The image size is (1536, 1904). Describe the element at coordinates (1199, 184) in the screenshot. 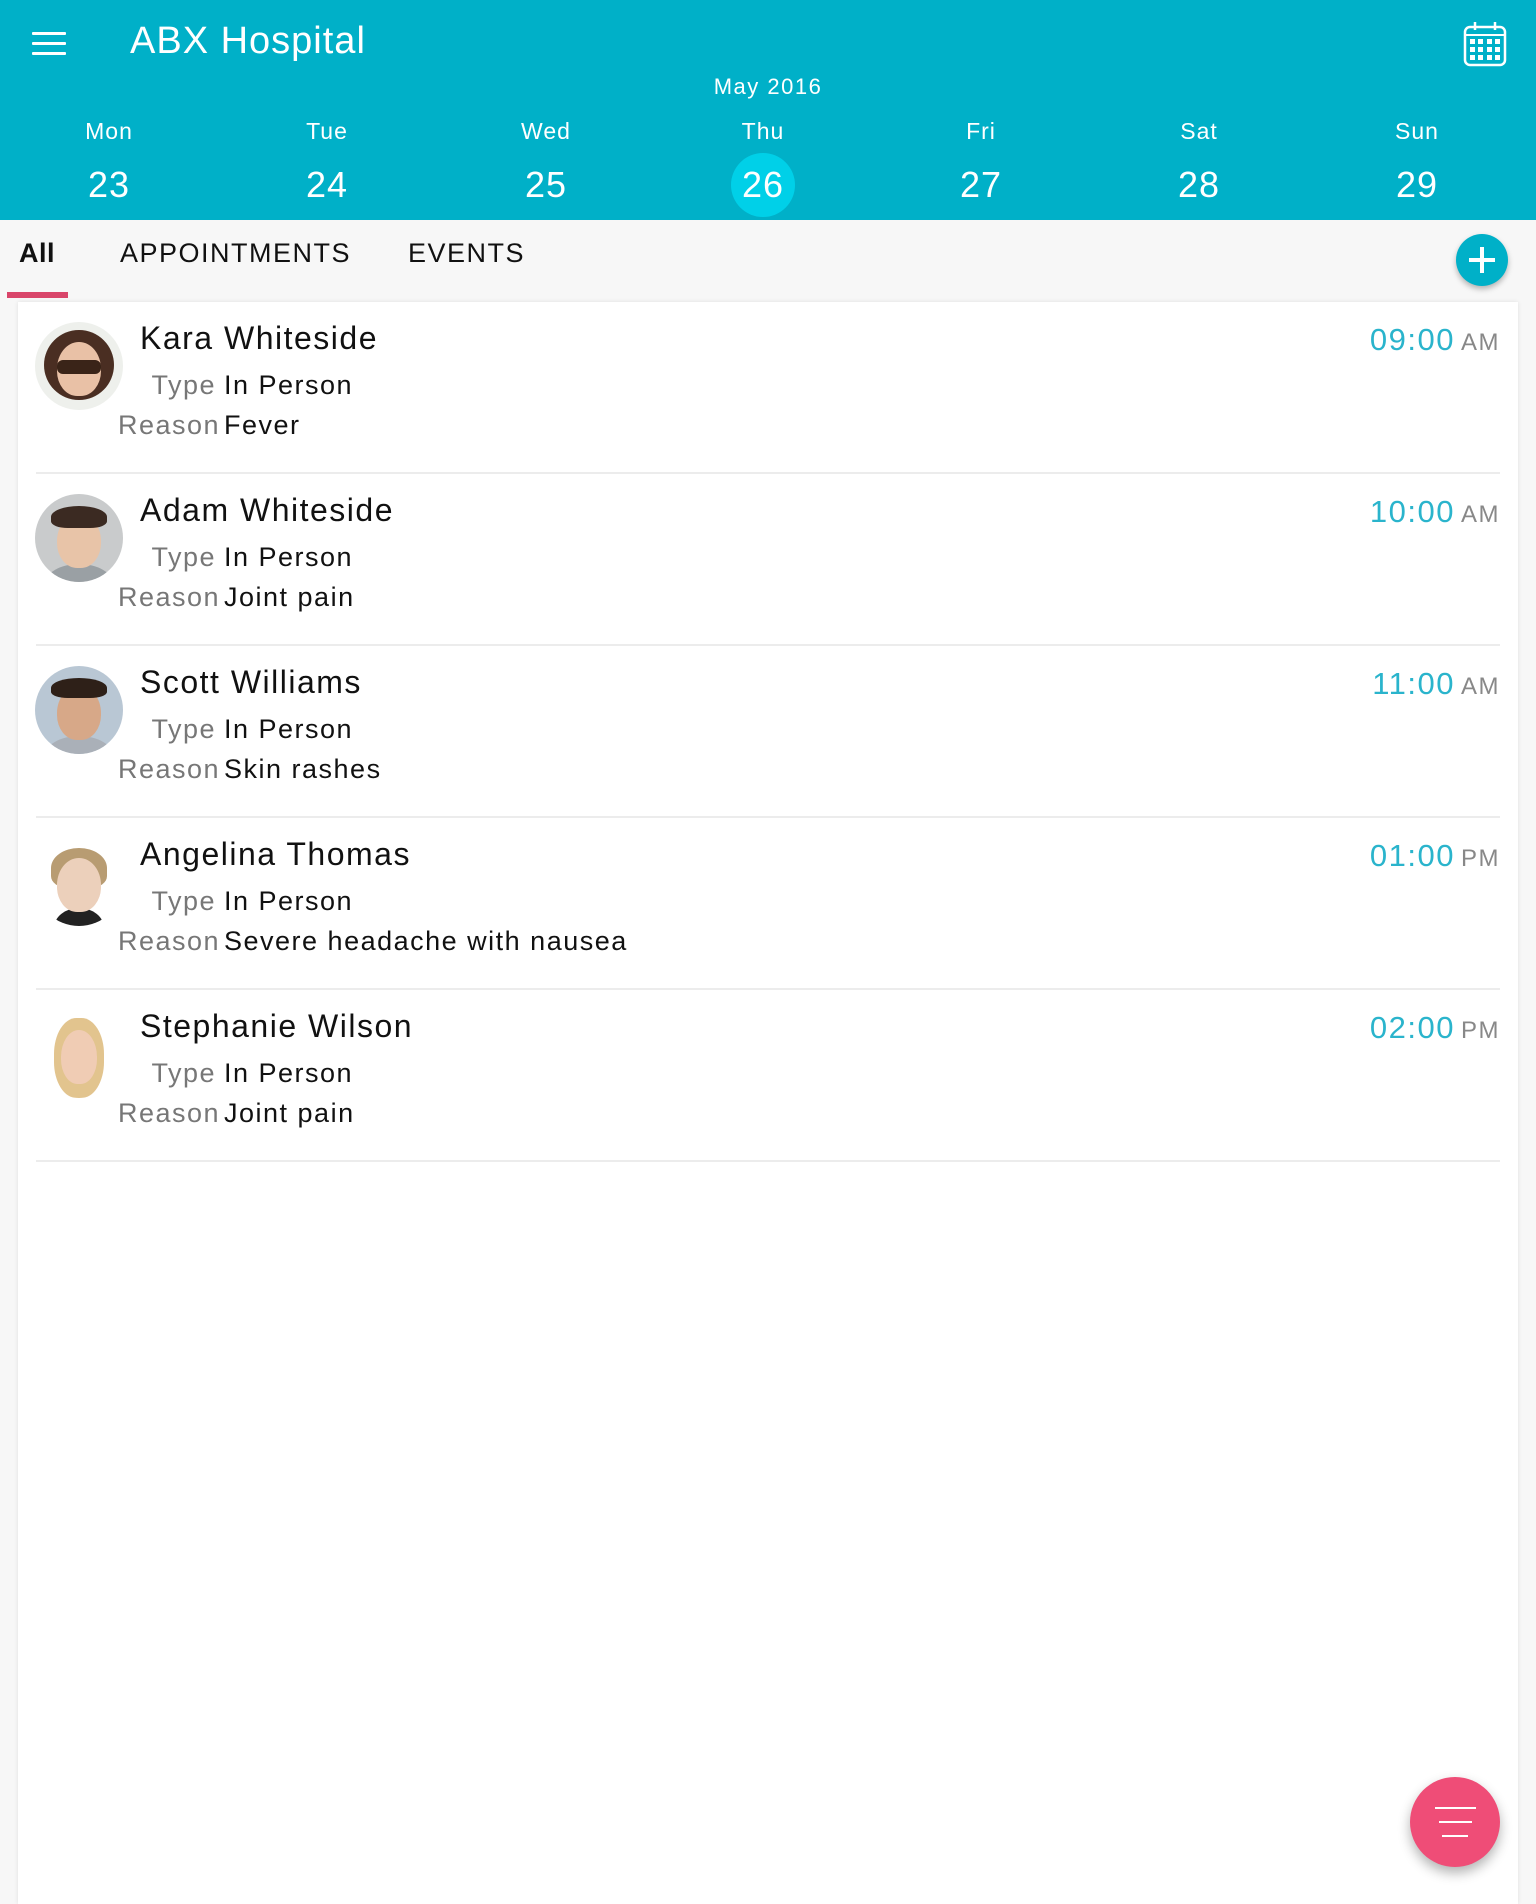

I see `day-number: 28` at that location.